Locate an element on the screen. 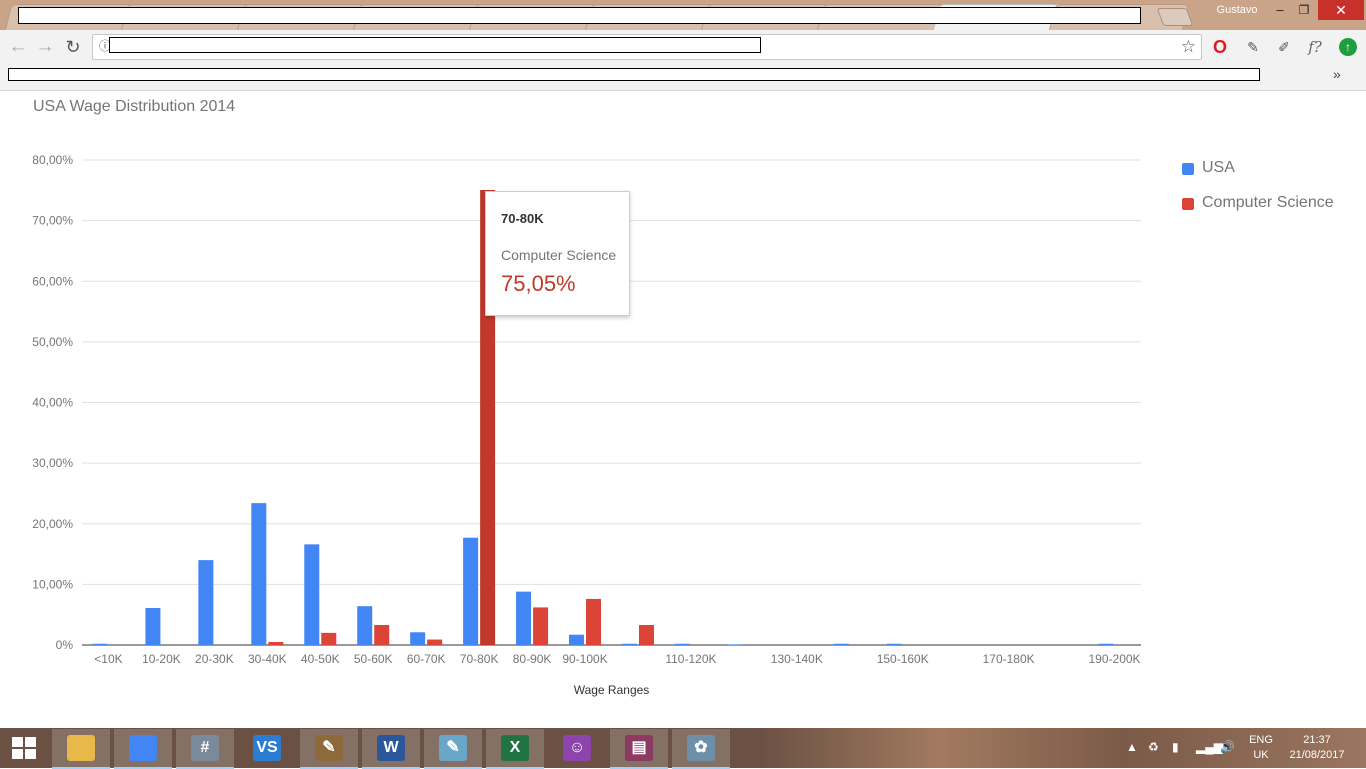 This screenshot has height=769, width=1366. maximize-button: ❐ is located at coordinates (1304, 10).